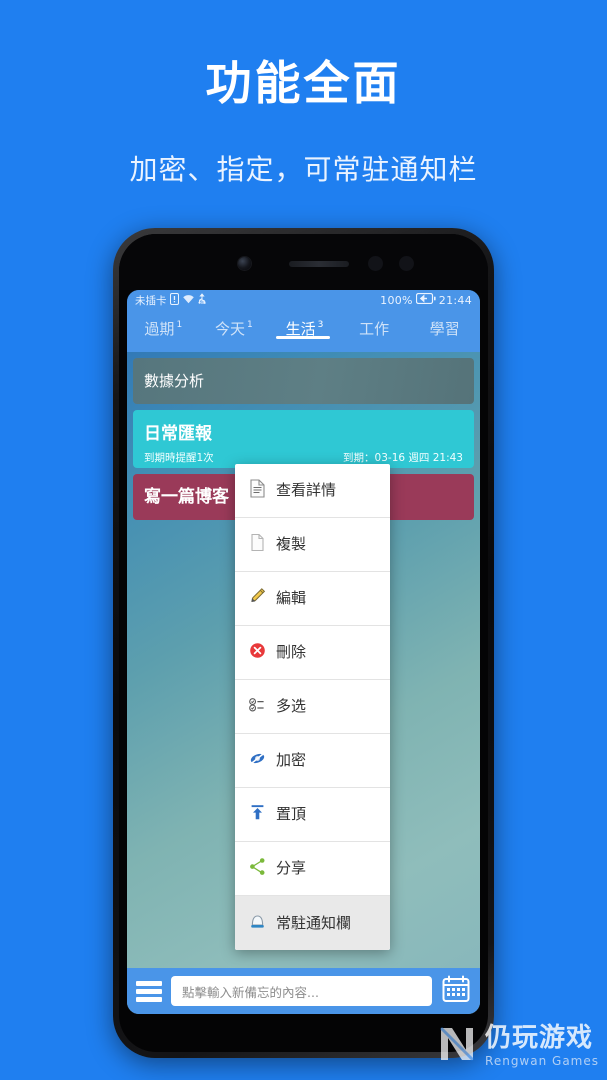  What do you see at coordinates (456, 991) in the screenshot?
I see `calendar-icon` at bounding box center [456, 991].